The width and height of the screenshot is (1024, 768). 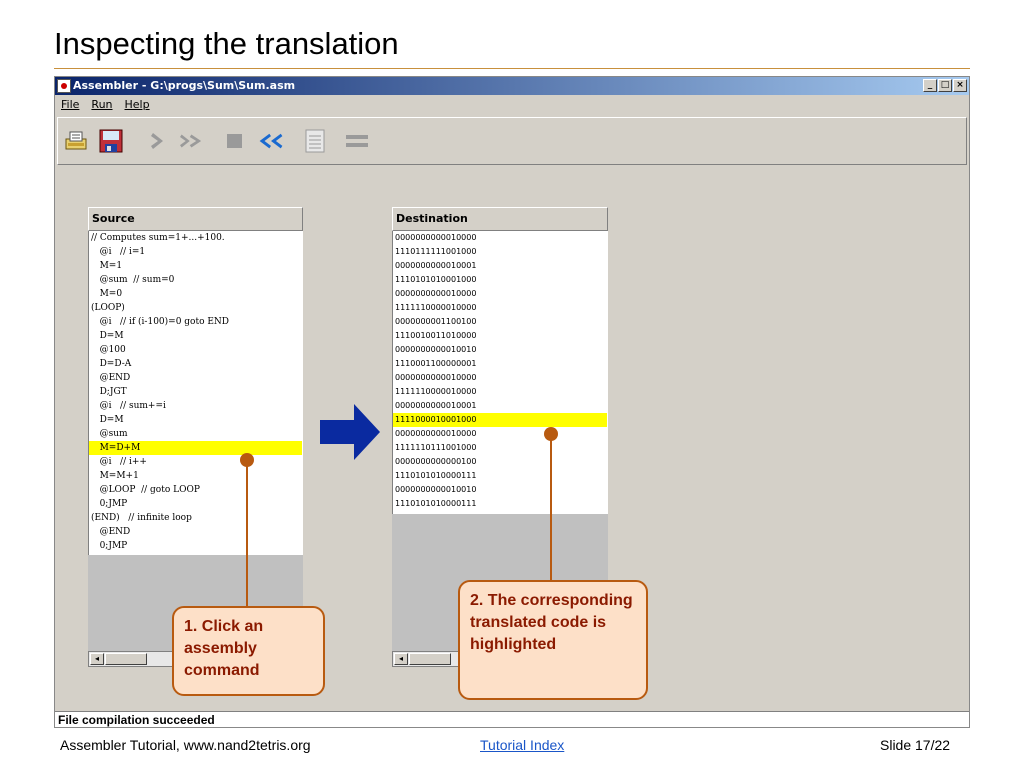 I want to click on code-line: 0000000000000100, so click(x=500, y=462).